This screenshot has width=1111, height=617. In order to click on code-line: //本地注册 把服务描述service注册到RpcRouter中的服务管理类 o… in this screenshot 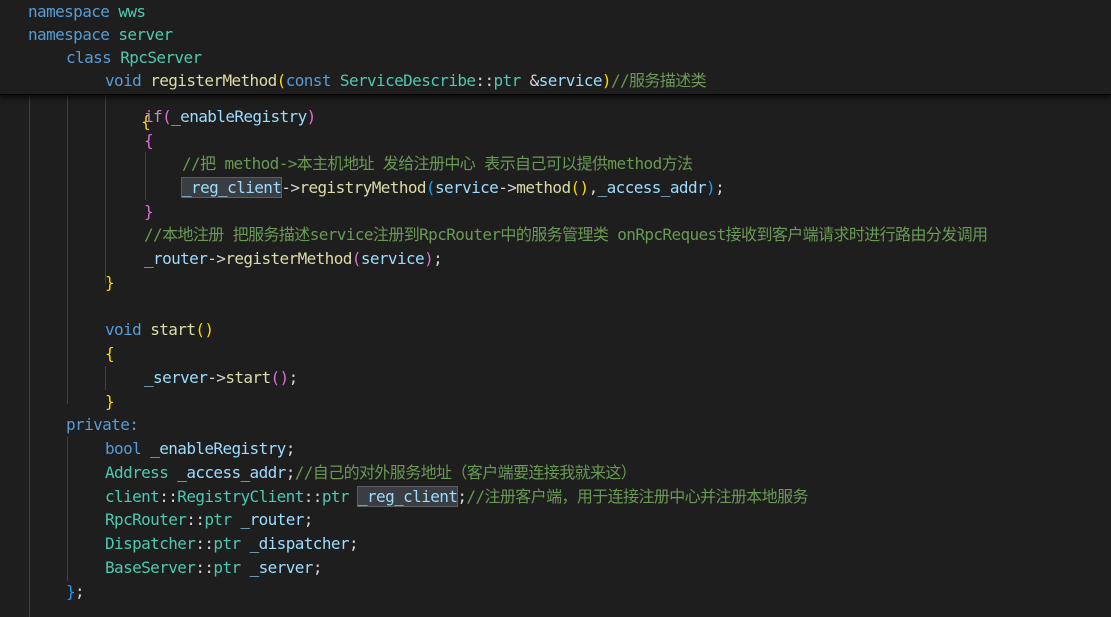, I will do `click(566, 235)`.